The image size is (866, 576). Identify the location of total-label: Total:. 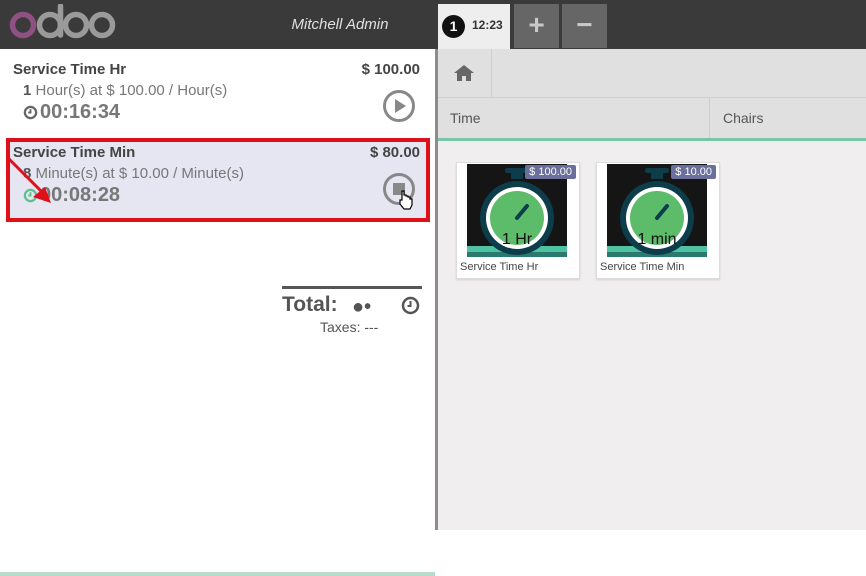
(310, 304).